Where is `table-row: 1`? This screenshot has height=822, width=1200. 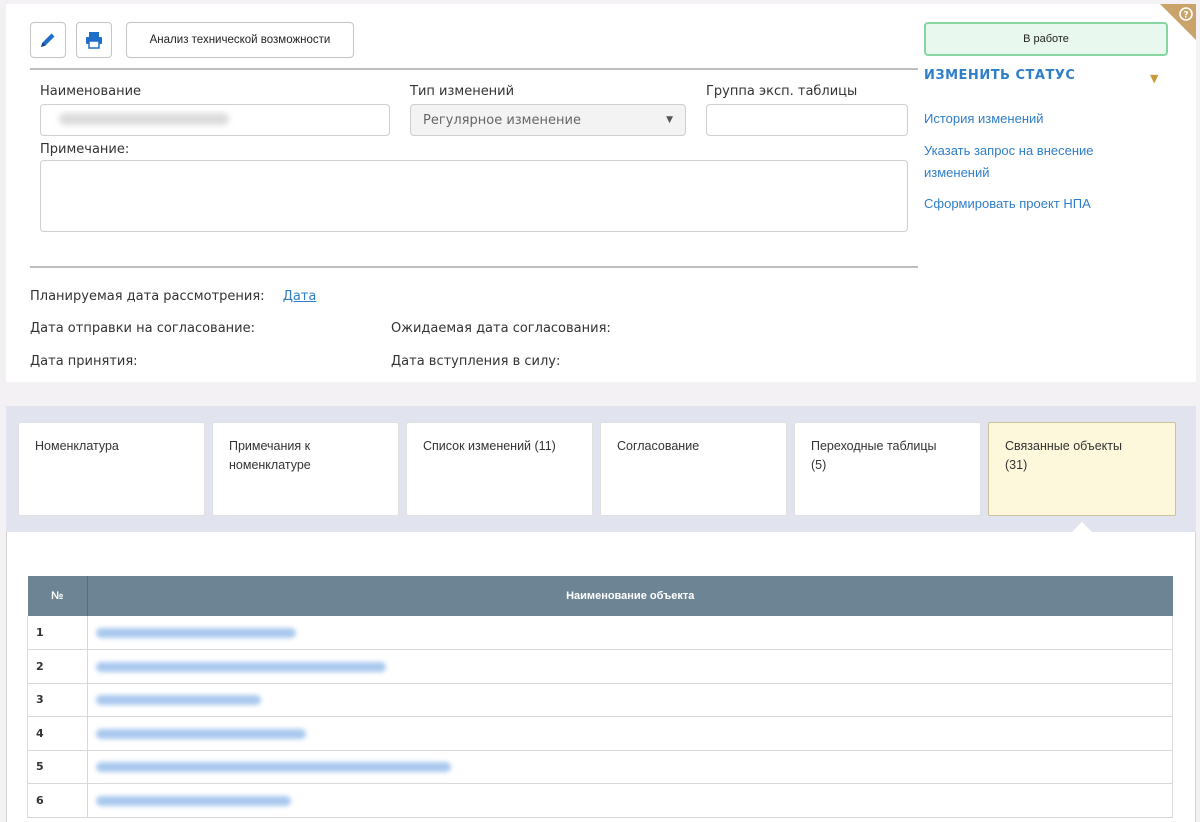 table-row: 1 is located at coordinates (600, 633).